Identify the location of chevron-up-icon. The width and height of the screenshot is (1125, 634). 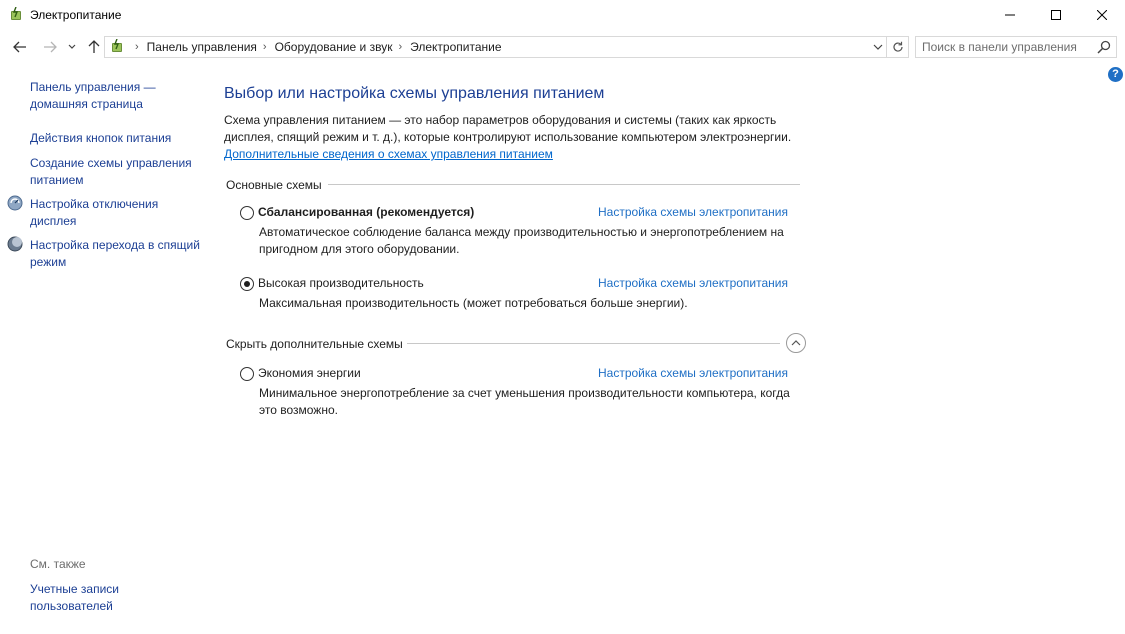
(796, 343).